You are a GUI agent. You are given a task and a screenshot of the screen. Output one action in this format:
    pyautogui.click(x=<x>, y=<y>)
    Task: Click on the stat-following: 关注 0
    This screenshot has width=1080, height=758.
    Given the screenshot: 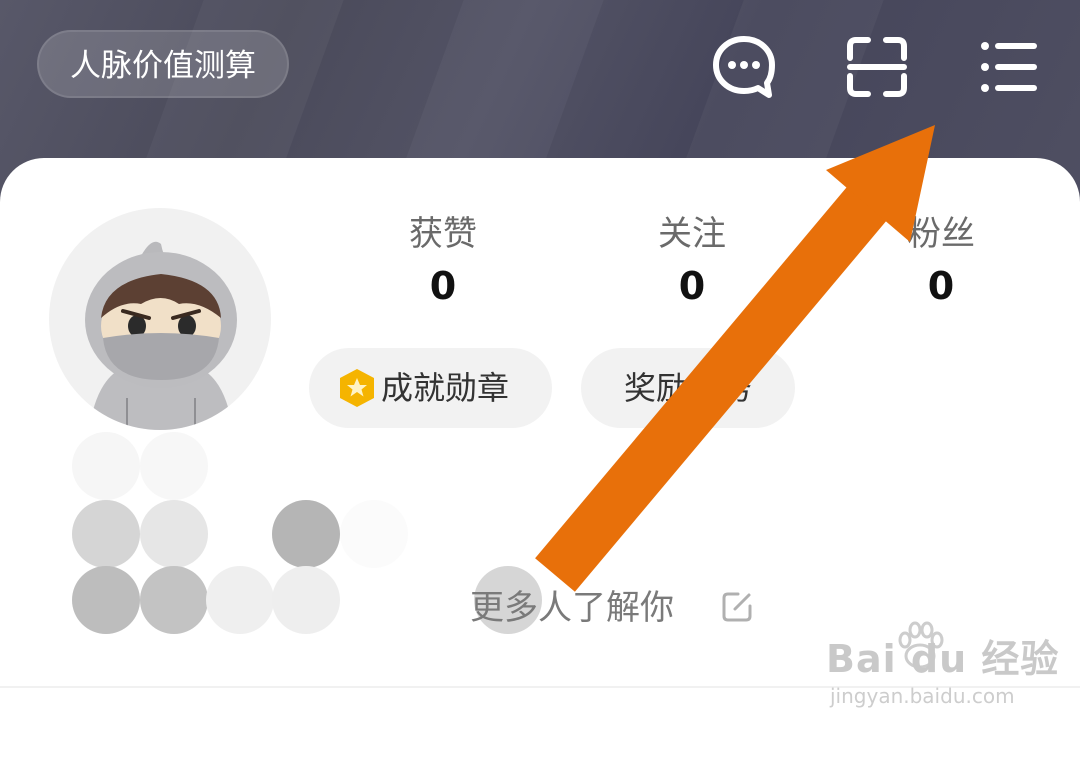 What is the action you would take?
    pyautogui.click(x=692, y=264)
    